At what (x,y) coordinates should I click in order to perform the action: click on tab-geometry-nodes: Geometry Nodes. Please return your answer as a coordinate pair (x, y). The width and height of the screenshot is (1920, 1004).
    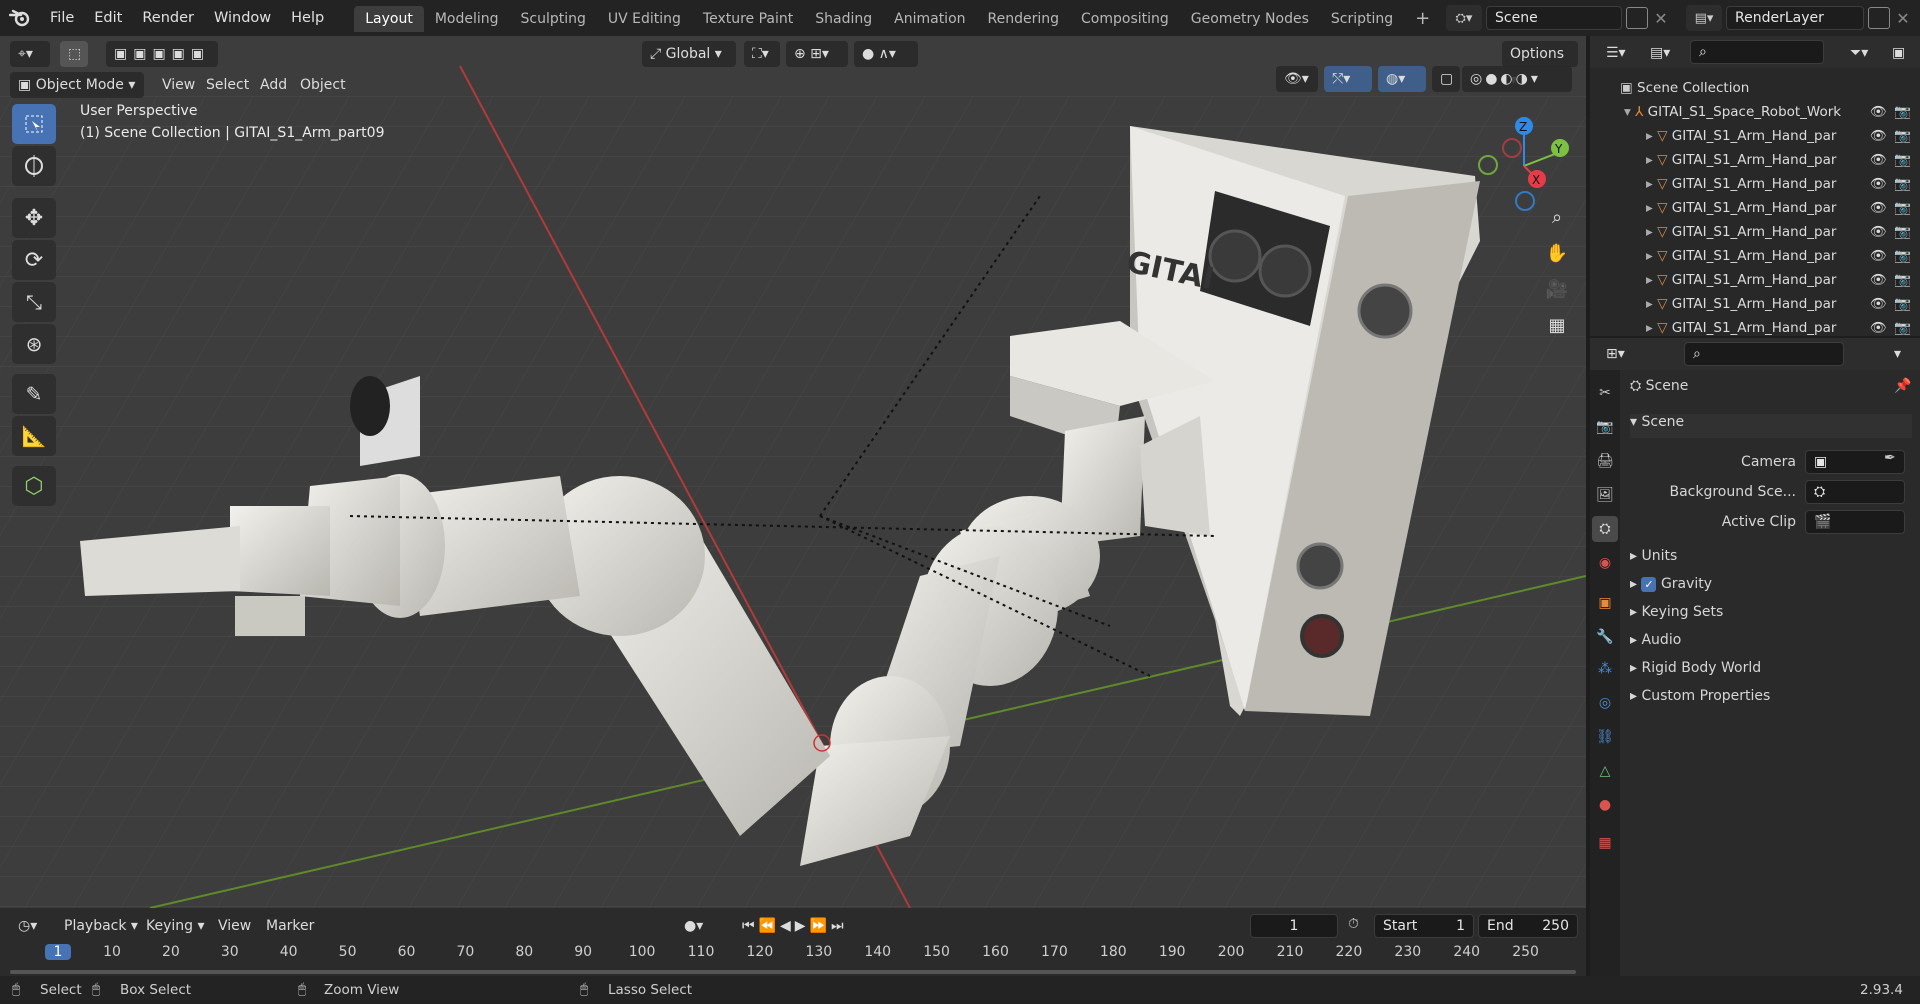
    Looking at the image, I should click on (1250, 19).